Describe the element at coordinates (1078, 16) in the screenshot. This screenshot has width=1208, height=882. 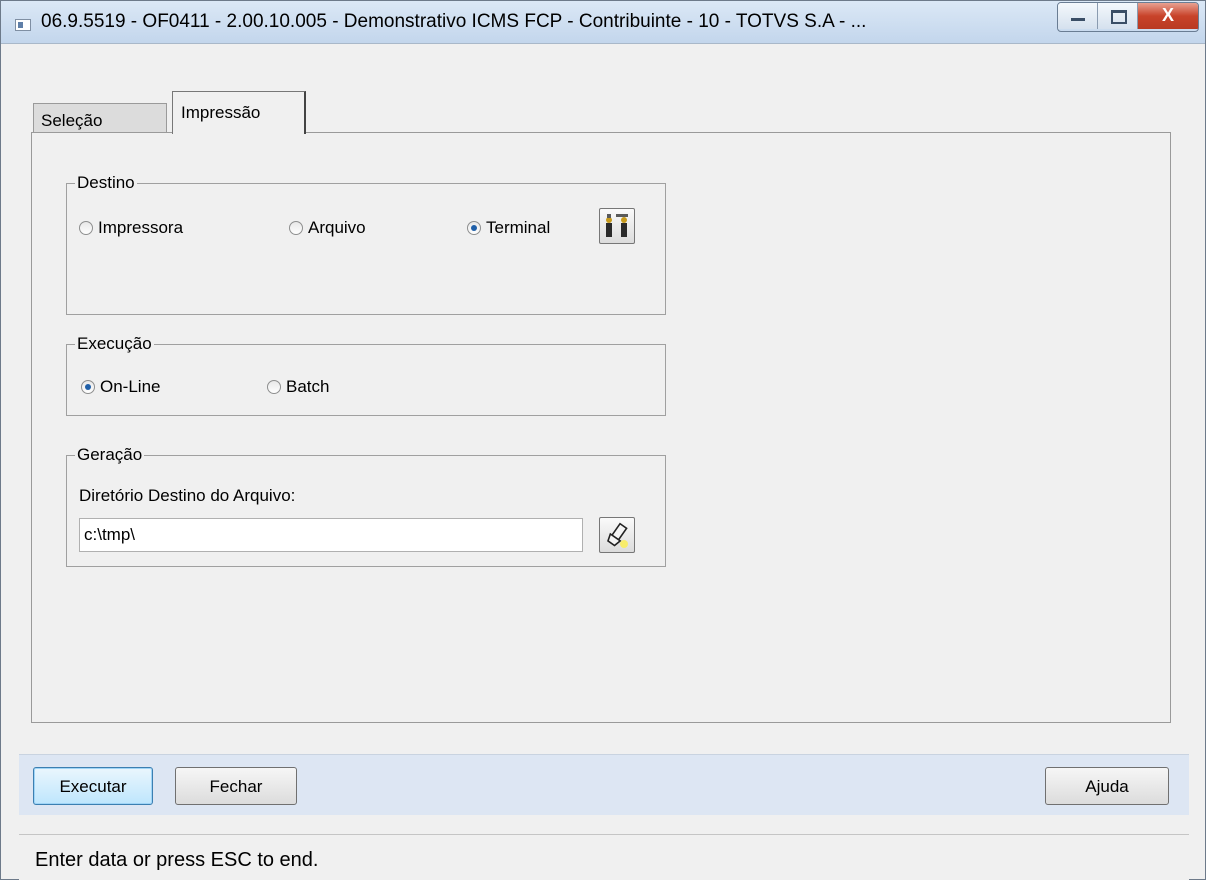
I see `minimize-icon` at that location.